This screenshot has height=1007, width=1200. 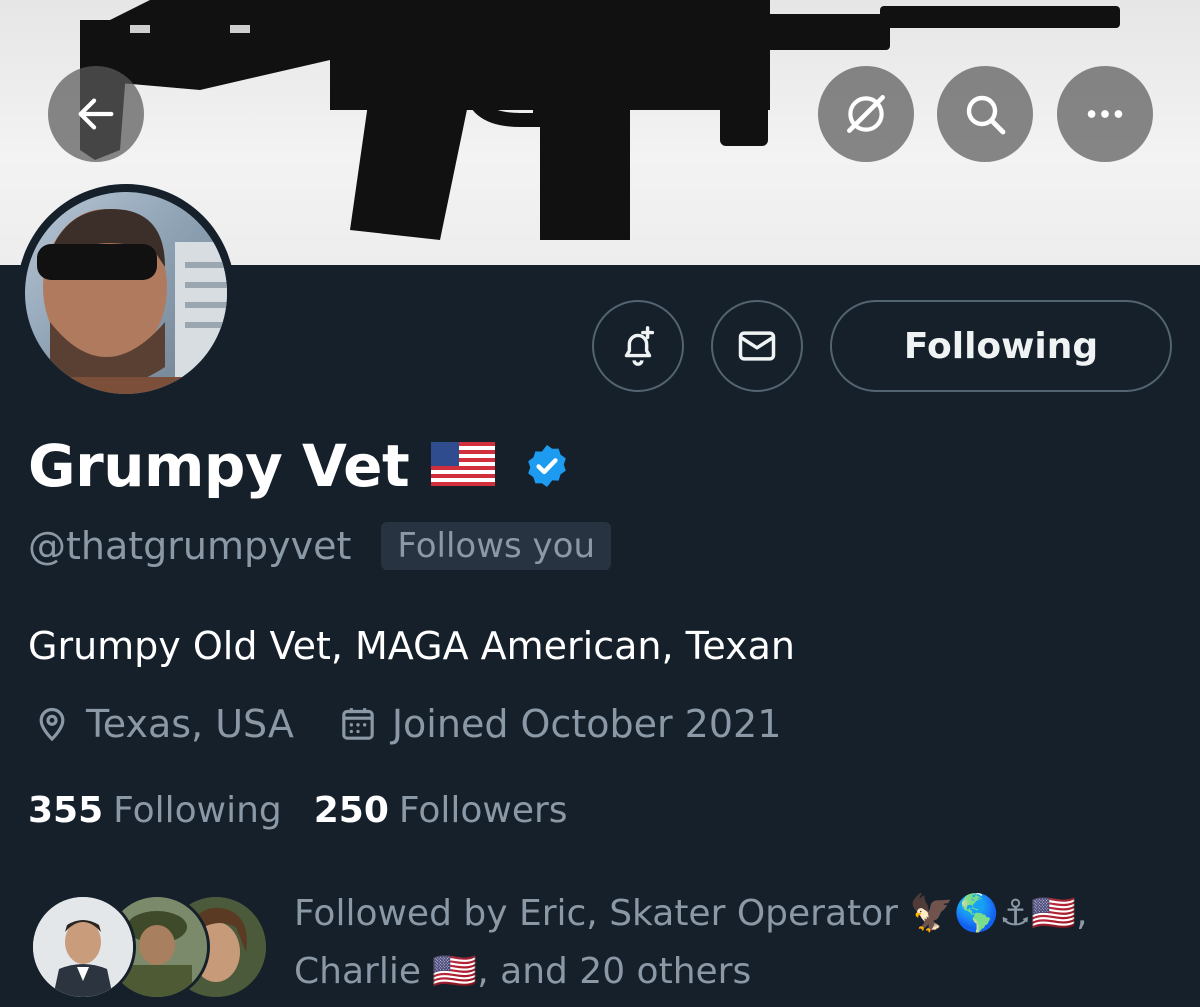 I want to click on back-button, so click(x=96, y=114).